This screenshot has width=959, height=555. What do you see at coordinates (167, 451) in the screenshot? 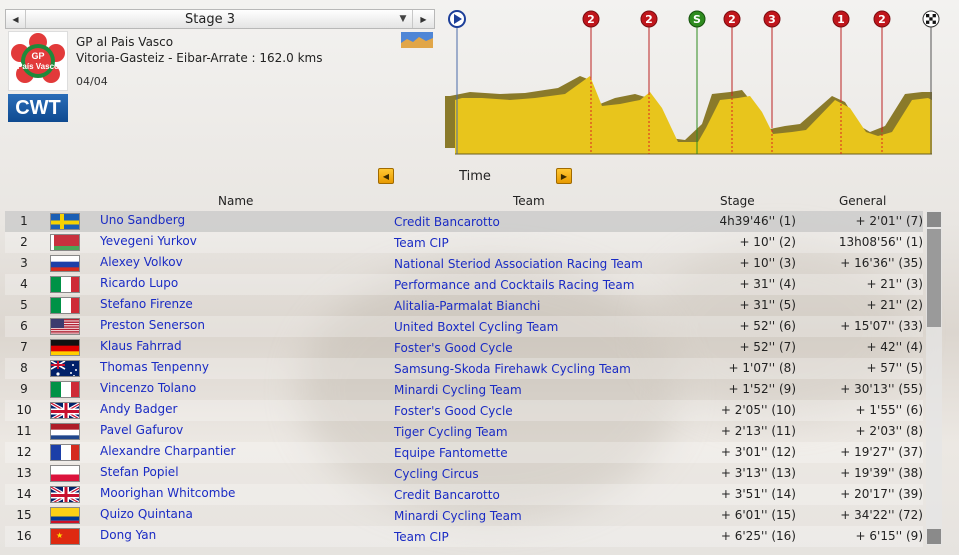
I see `rider-name-link: Alexandre Charpantier` at bounding box center [167, 451].